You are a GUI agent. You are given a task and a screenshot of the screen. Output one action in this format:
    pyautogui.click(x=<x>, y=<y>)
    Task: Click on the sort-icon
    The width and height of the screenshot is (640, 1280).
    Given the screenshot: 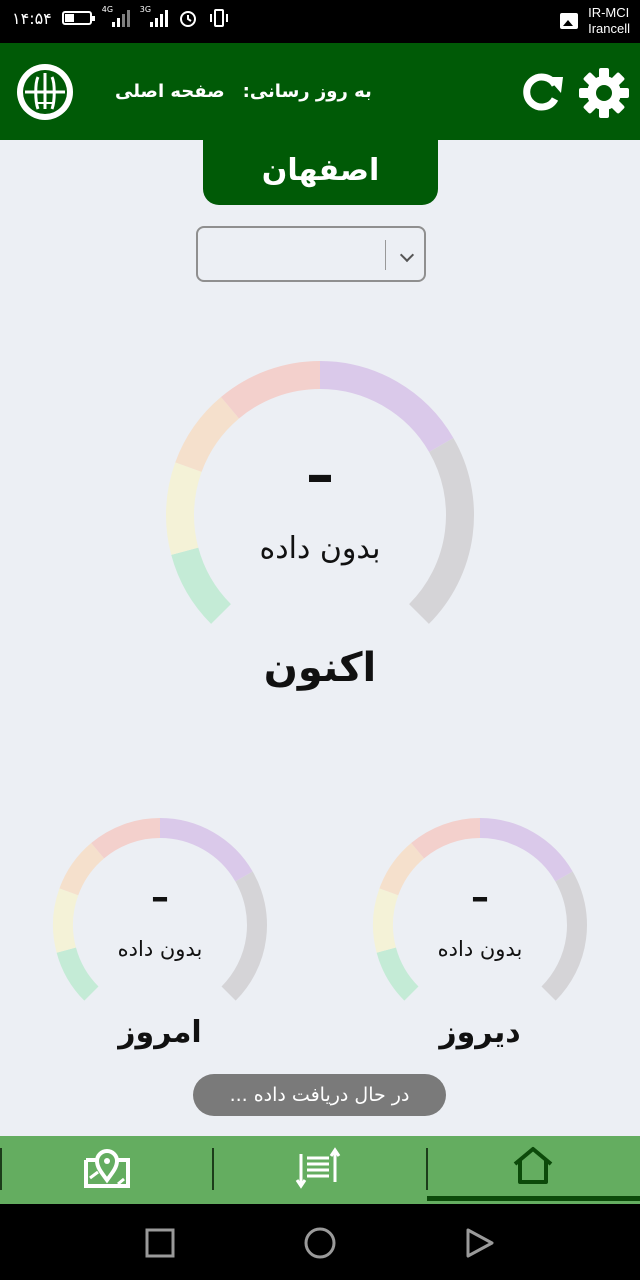 What is the action you would take?
    pyautogui.click(x=318, y=1168)
    